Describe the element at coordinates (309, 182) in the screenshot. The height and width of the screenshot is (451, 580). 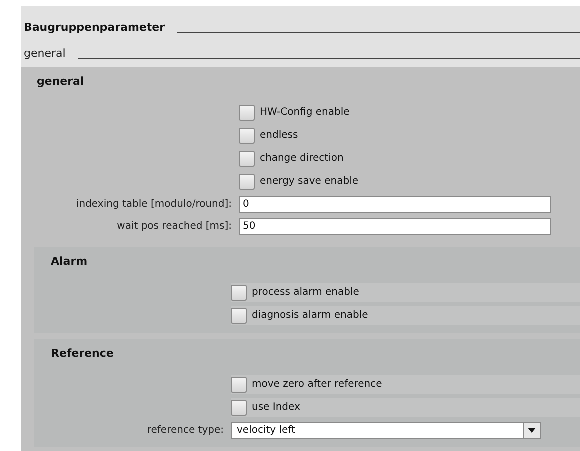
I see `checkbox-label: energy save enable` at that location.